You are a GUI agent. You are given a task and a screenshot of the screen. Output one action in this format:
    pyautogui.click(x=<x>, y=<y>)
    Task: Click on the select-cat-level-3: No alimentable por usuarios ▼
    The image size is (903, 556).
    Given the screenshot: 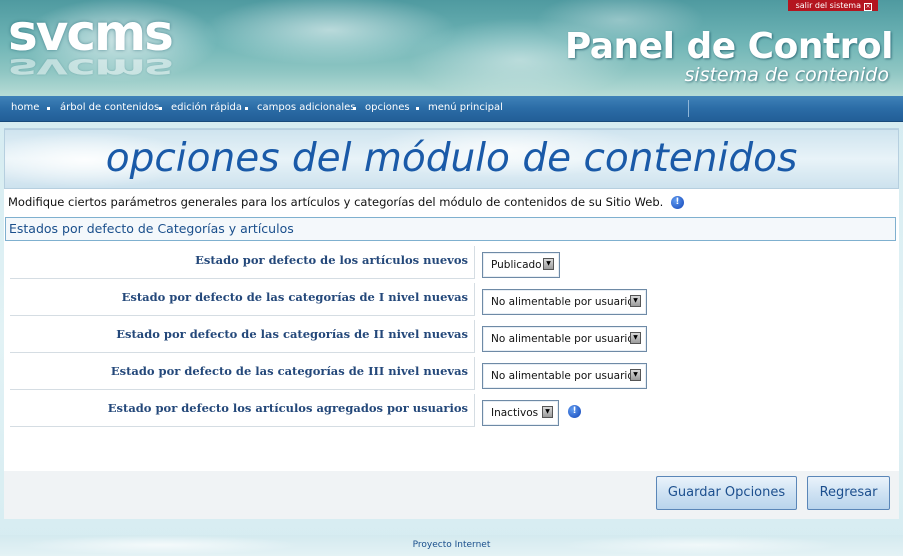 What is the action you would take?
    pyautogui.click(x=564, y=376)
    